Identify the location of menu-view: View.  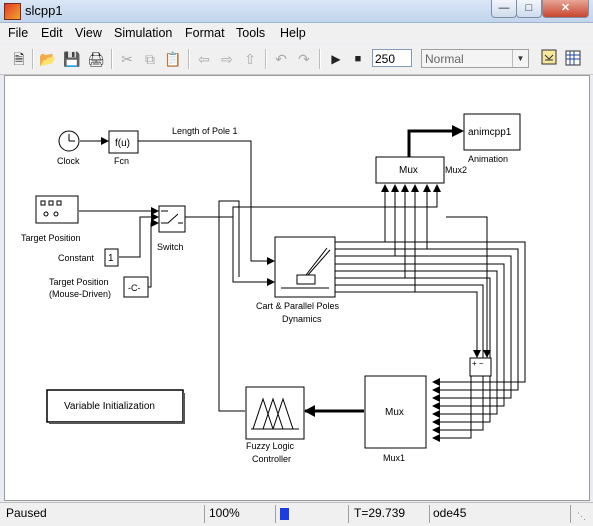
(88, 33).